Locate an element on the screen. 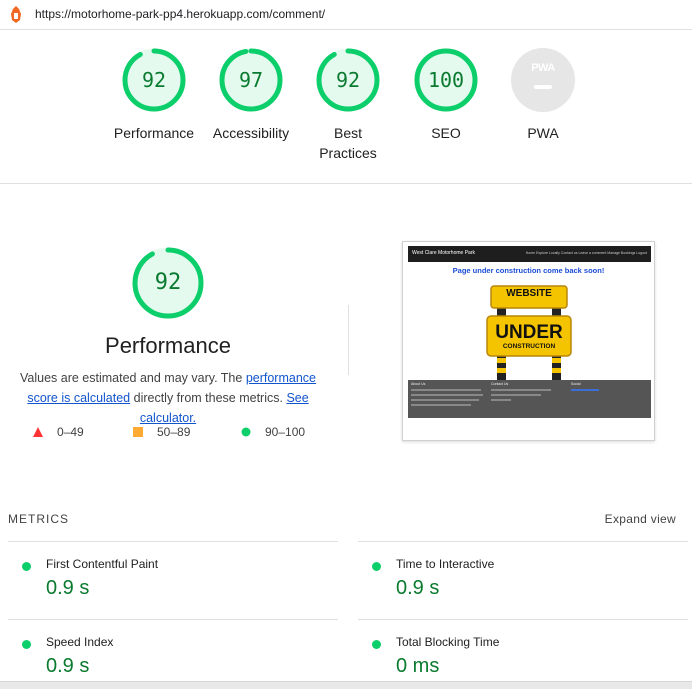 The width and height of the screenshot is (692, 698). gauge-ring: 100 is located at coordinates (446, 80).